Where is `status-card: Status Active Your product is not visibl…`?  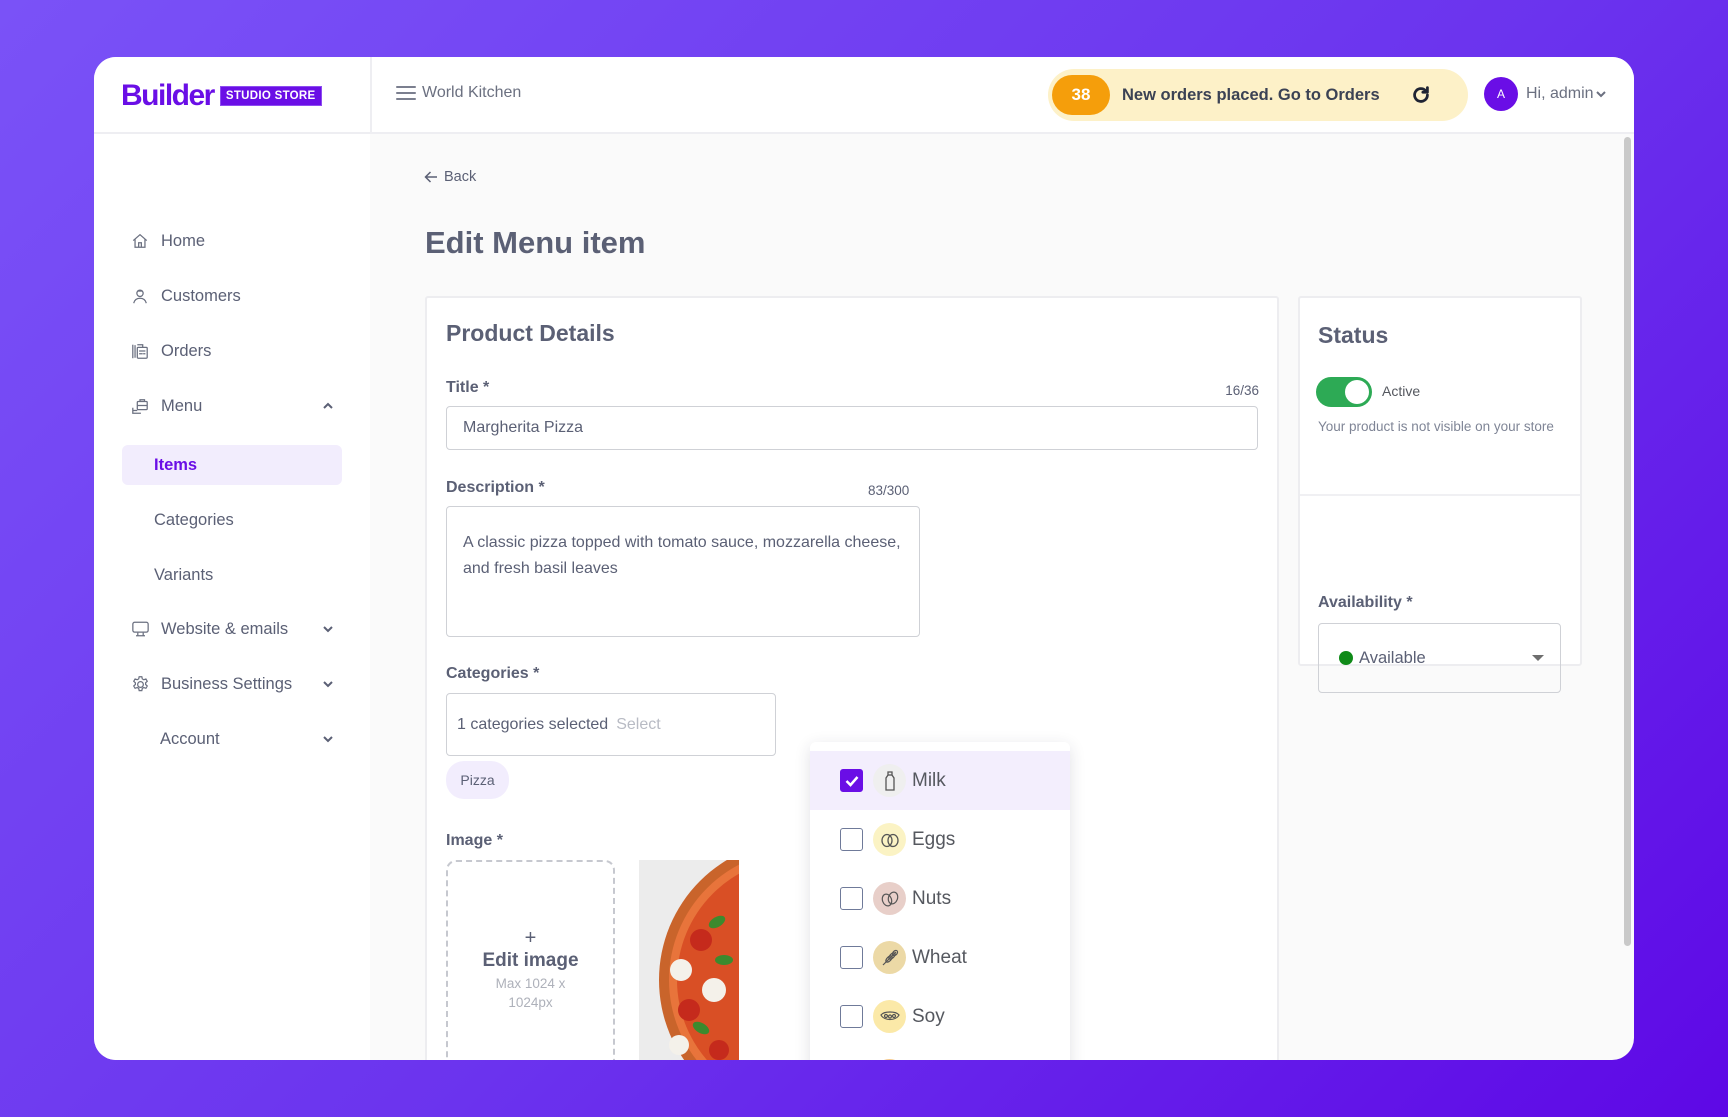
status-card: Status Active Your product is not visibl… is located at coordinates (1440, 494).